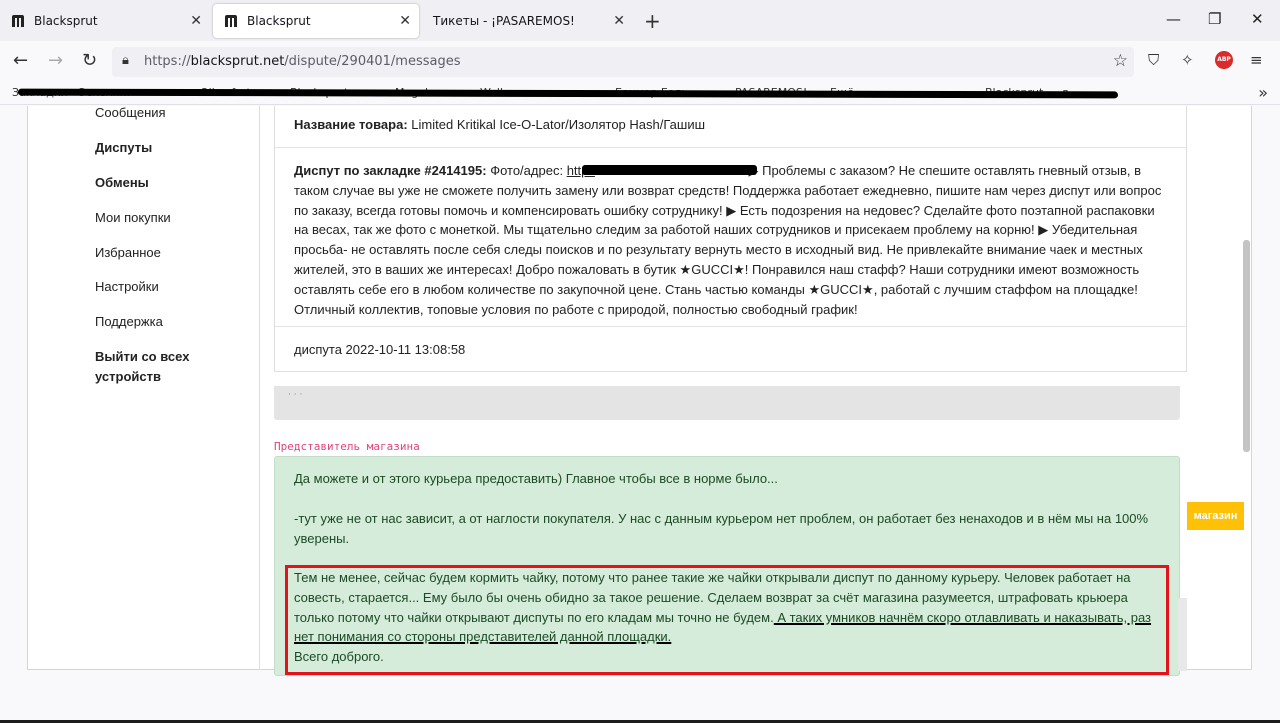 This screenshot has width=1280, height=723. Describe the element at coordinates (1173, 19) in the screenshot. I see `minimize-icon: —` at that location.